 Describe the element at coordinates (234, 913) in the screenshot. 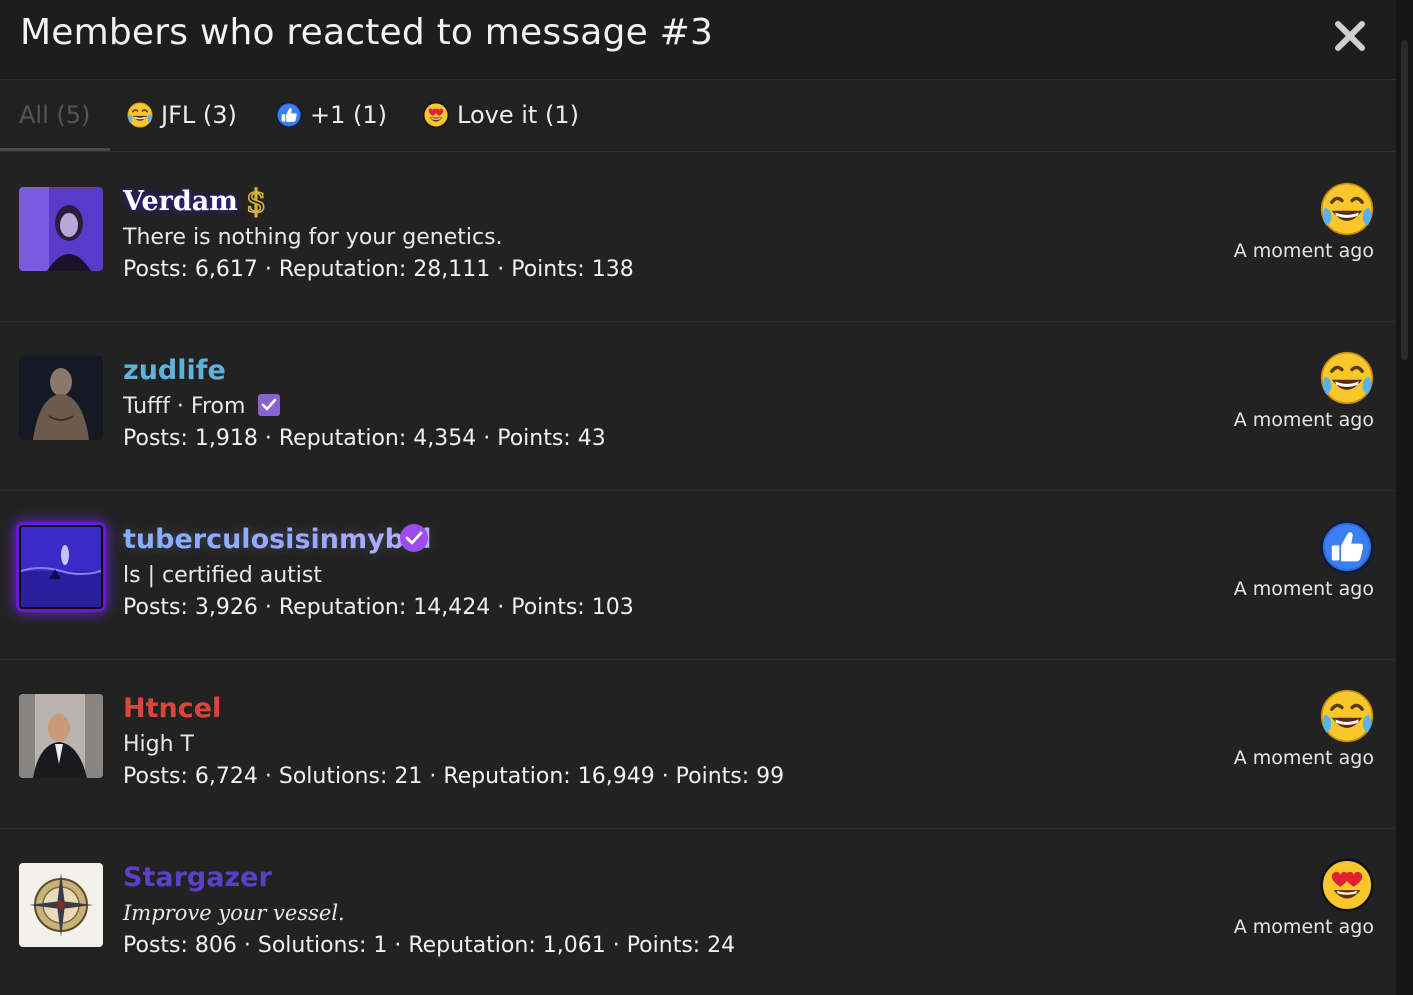

I see `user-title: Improve your vessel.` at that location.